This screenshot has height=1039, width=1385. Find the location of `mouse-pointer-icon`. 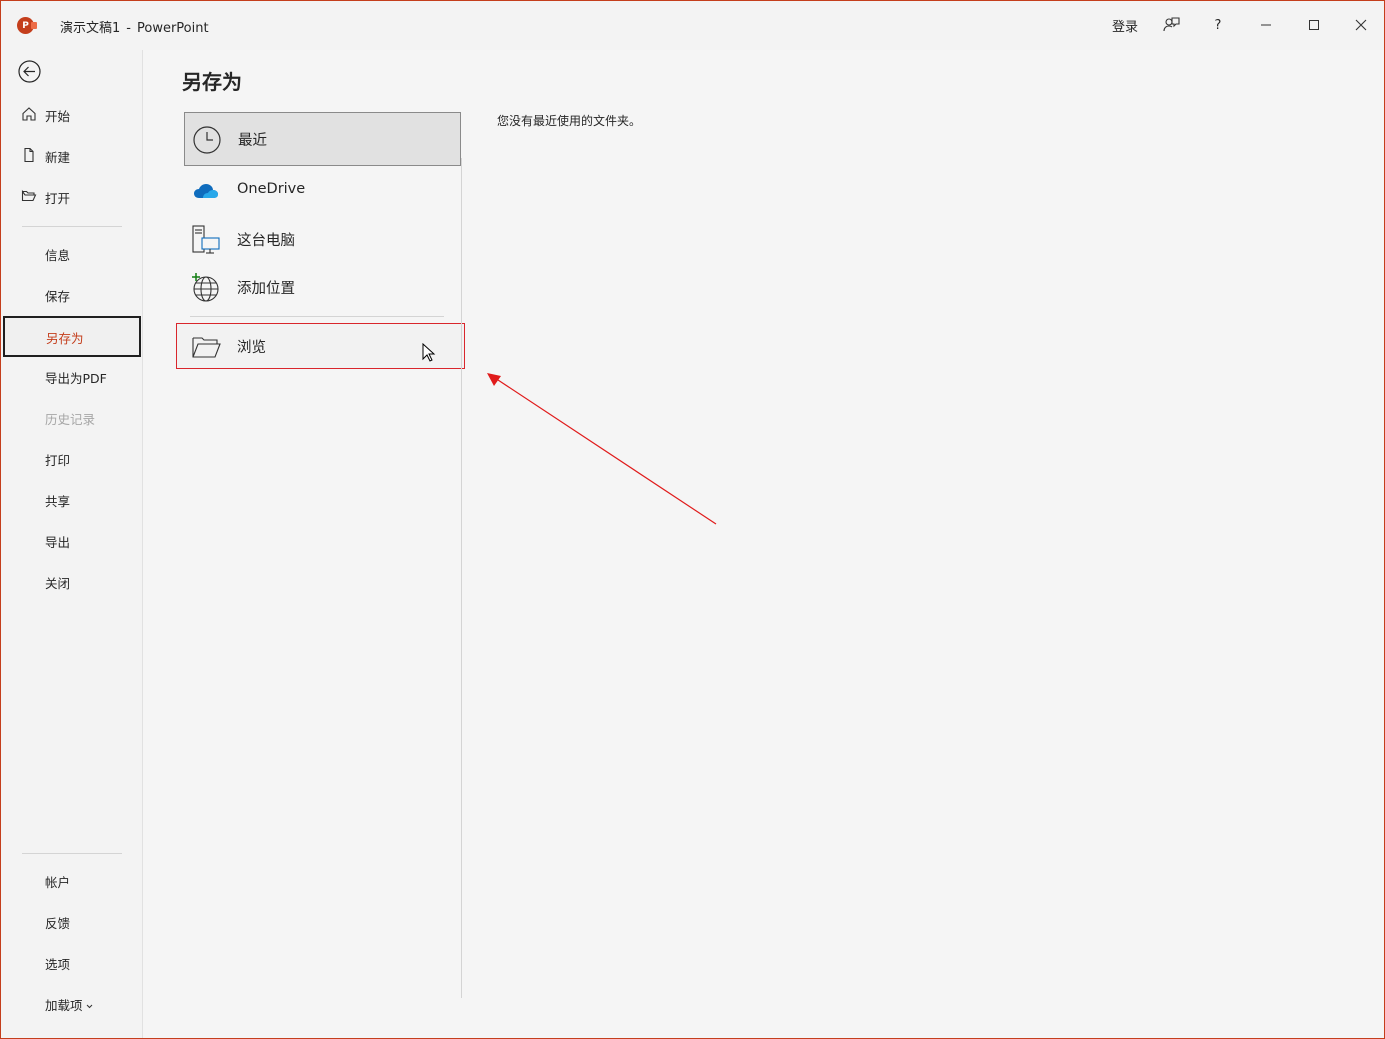

mouse-pointer-icon is located at coordinates (429, 352).